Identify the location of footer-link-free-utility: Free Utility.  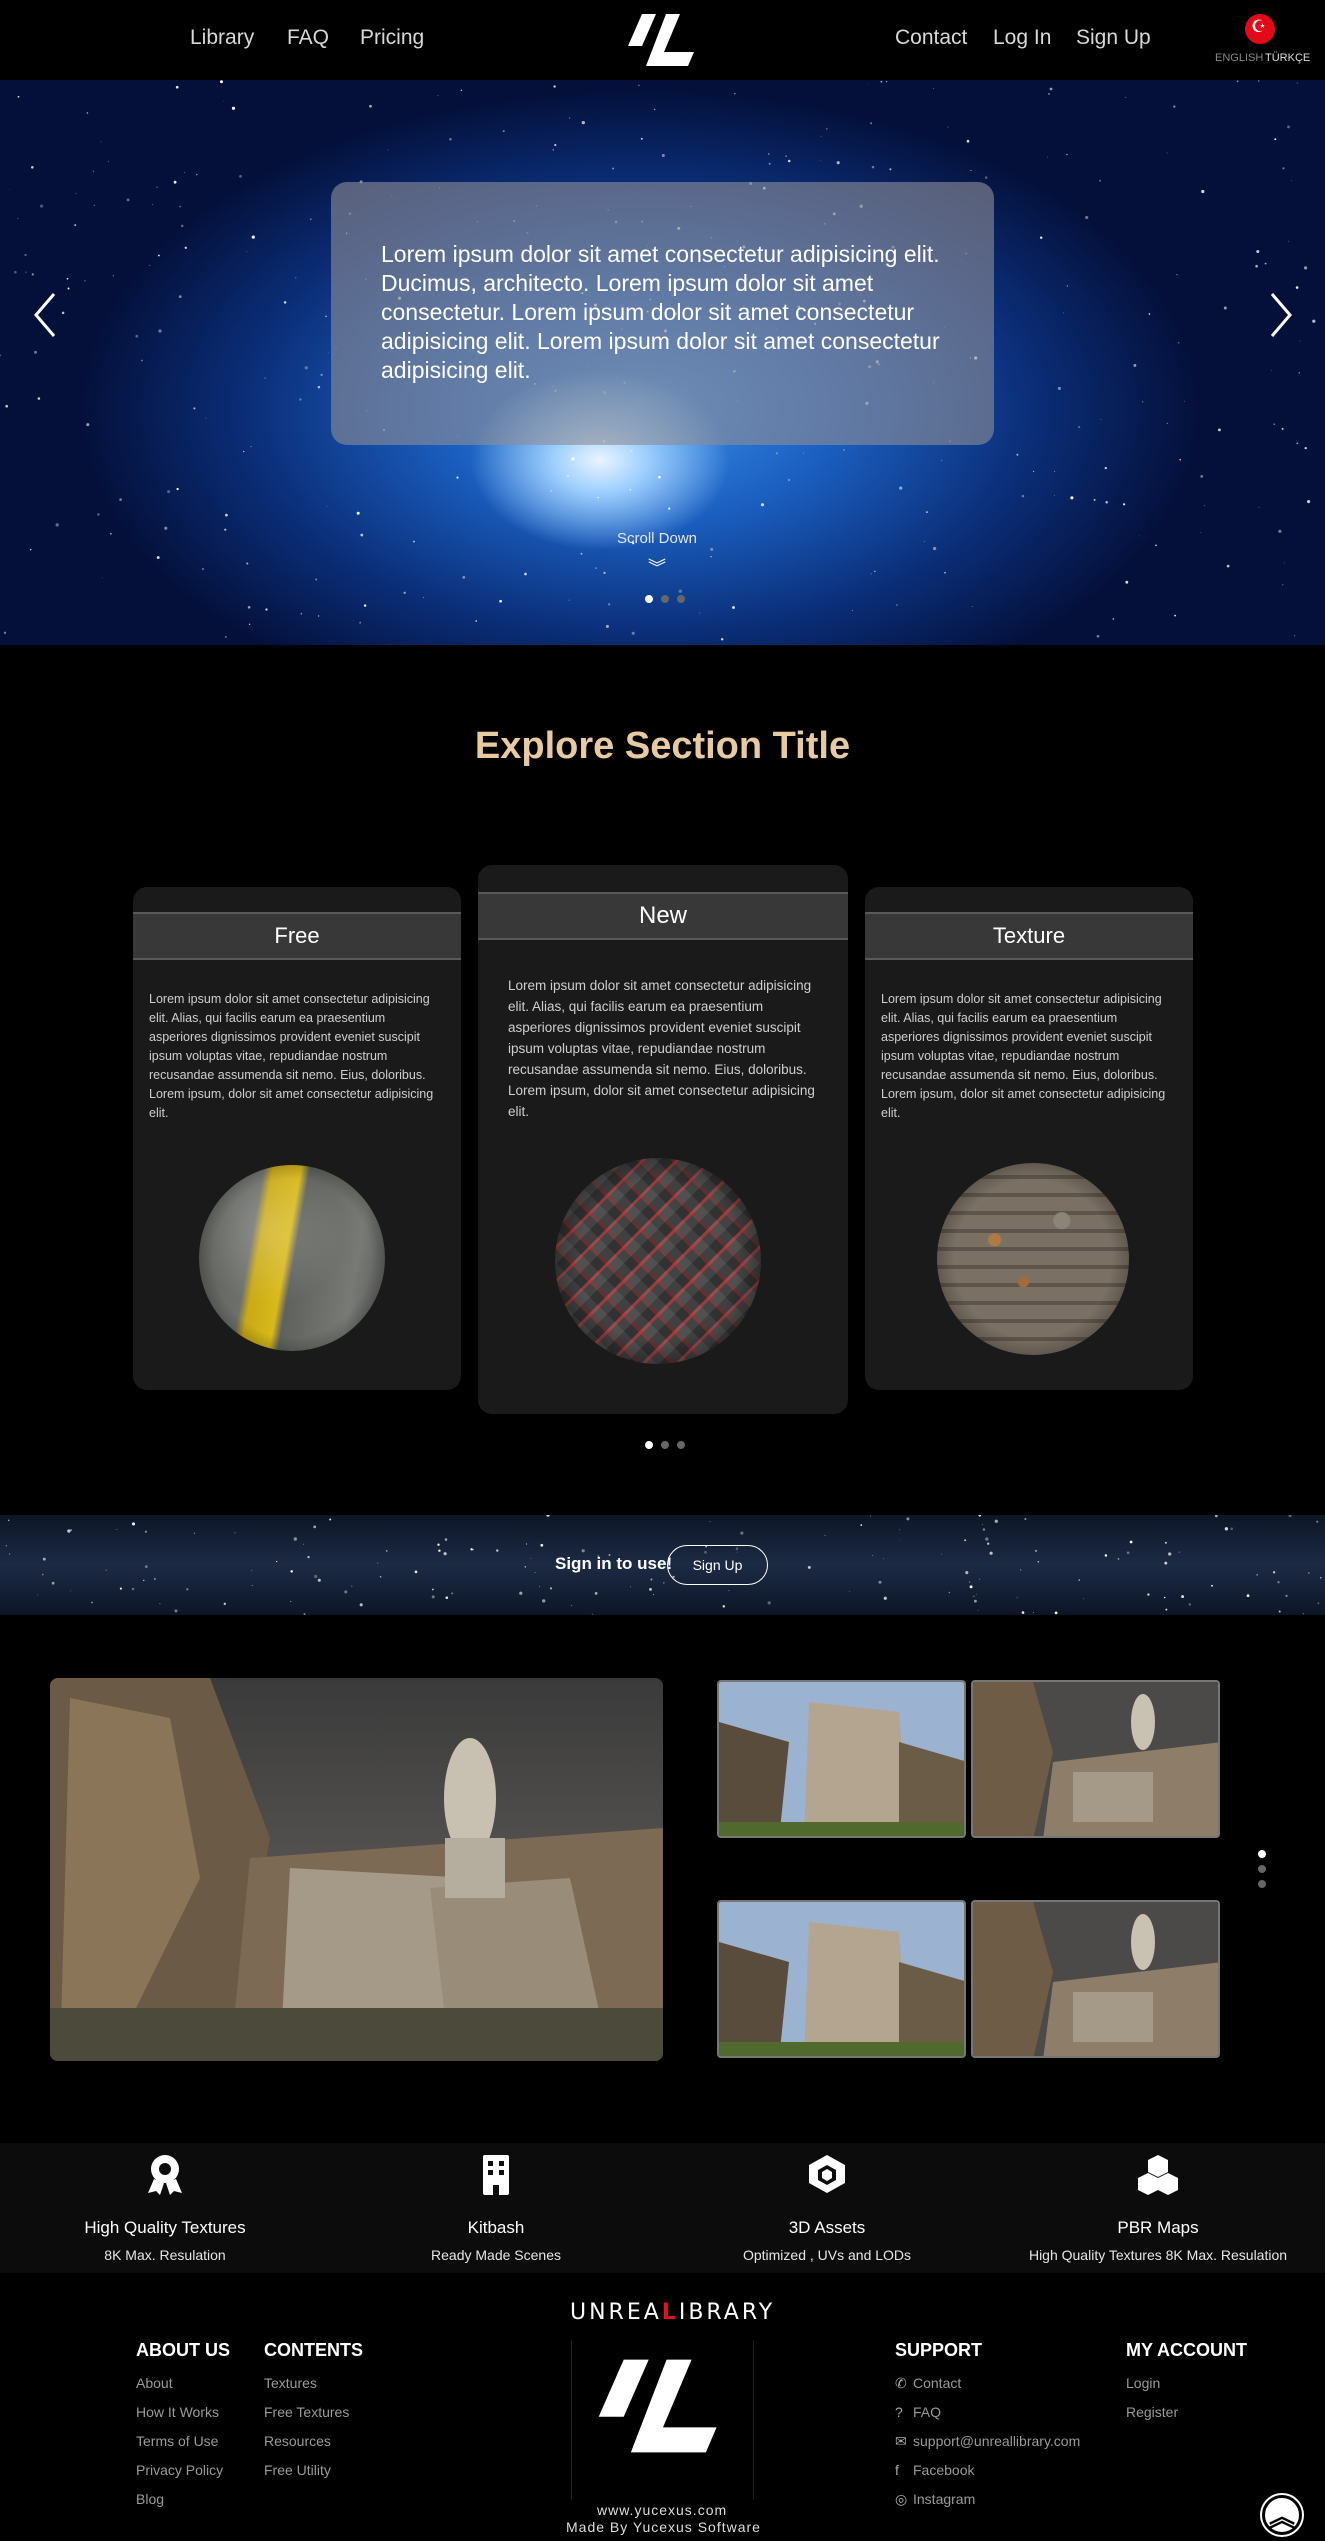
(313, 2471).